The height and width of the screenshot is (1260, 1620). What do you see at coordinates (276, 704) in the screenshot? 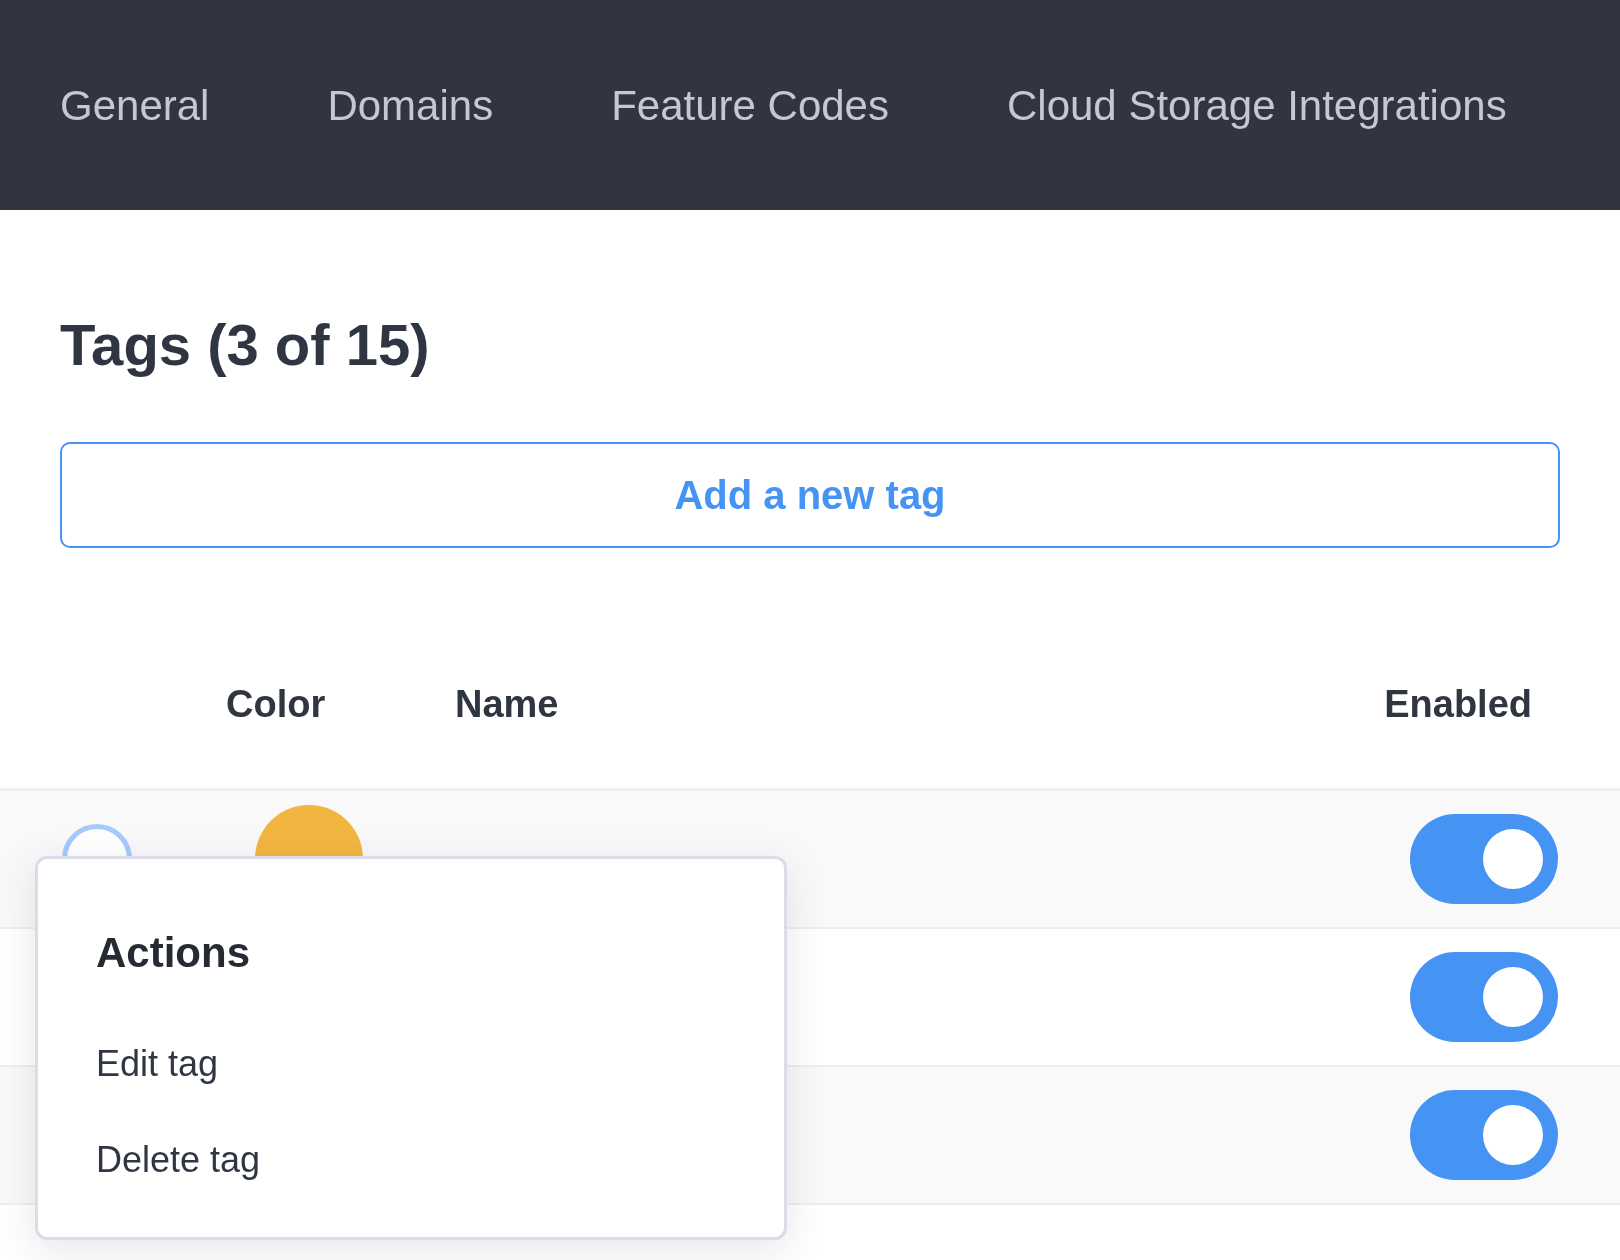
I see `column-header: Color` at bounding box center [276, 704].